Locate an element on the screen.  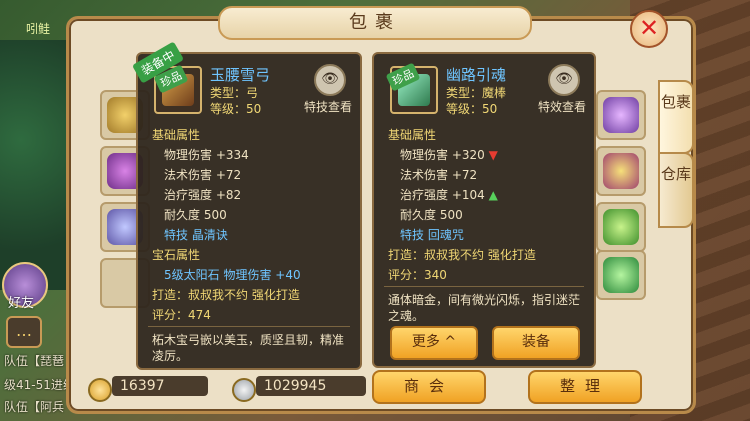
sort-button: 整理 is located at coordinates (585, 387).